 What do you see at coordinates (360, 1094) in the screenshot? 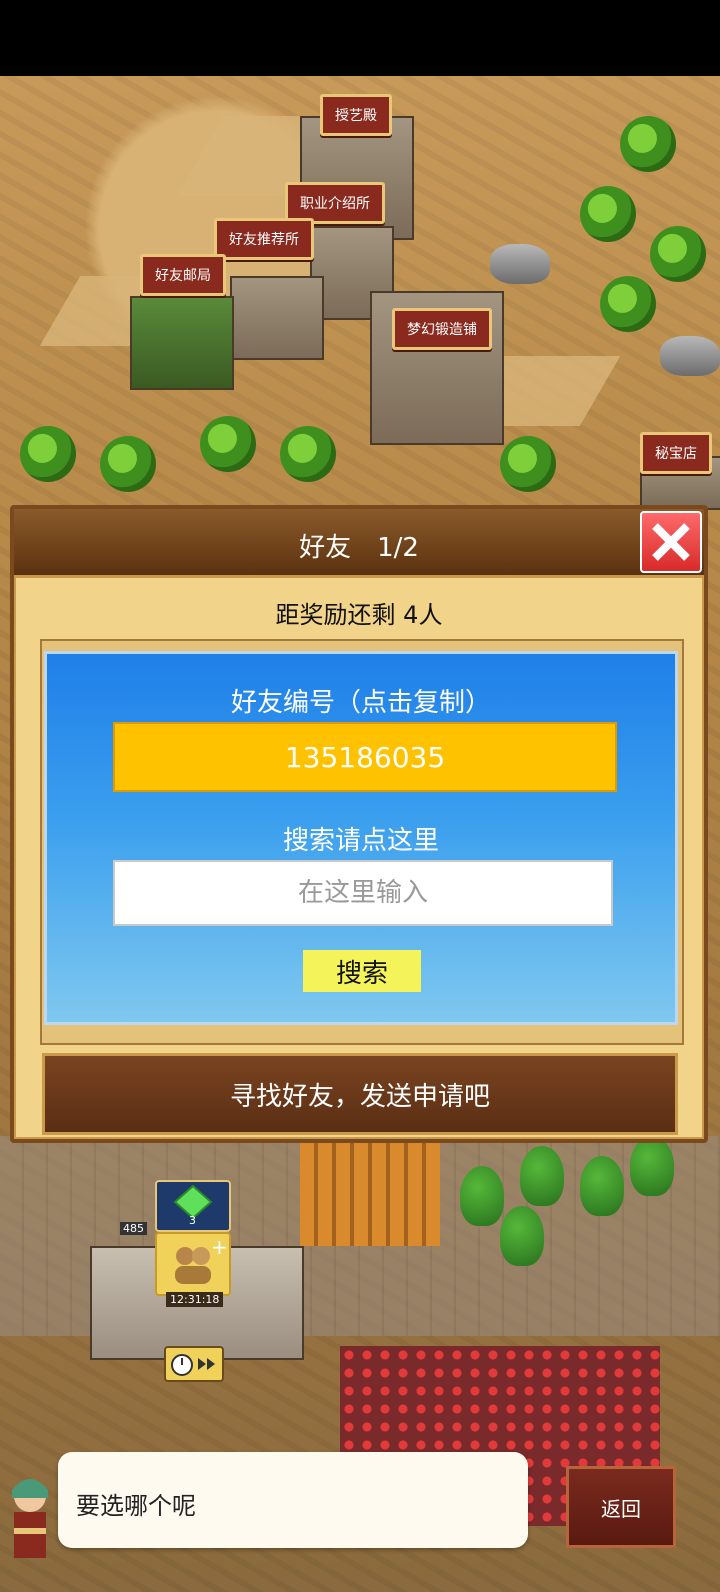
I see `find-friends-button: 寻找好友，发送申请吧` at bounding box center [360, 1094].